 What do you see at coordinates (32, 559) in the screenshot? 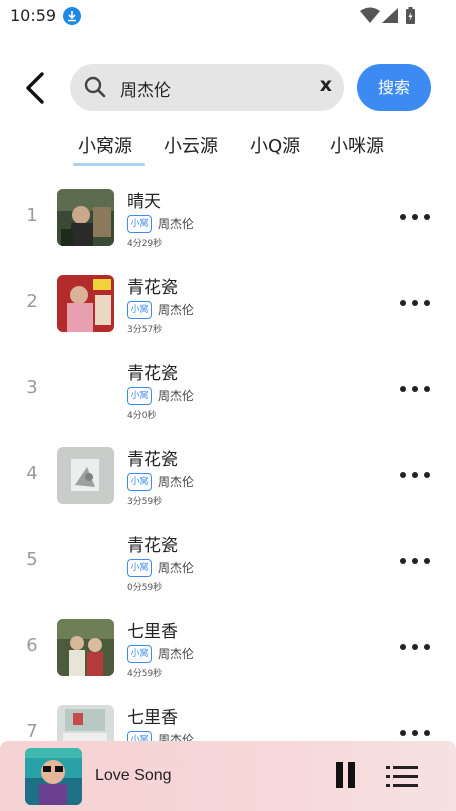
I see `row-index: 5` at bounding box center [32, 559].